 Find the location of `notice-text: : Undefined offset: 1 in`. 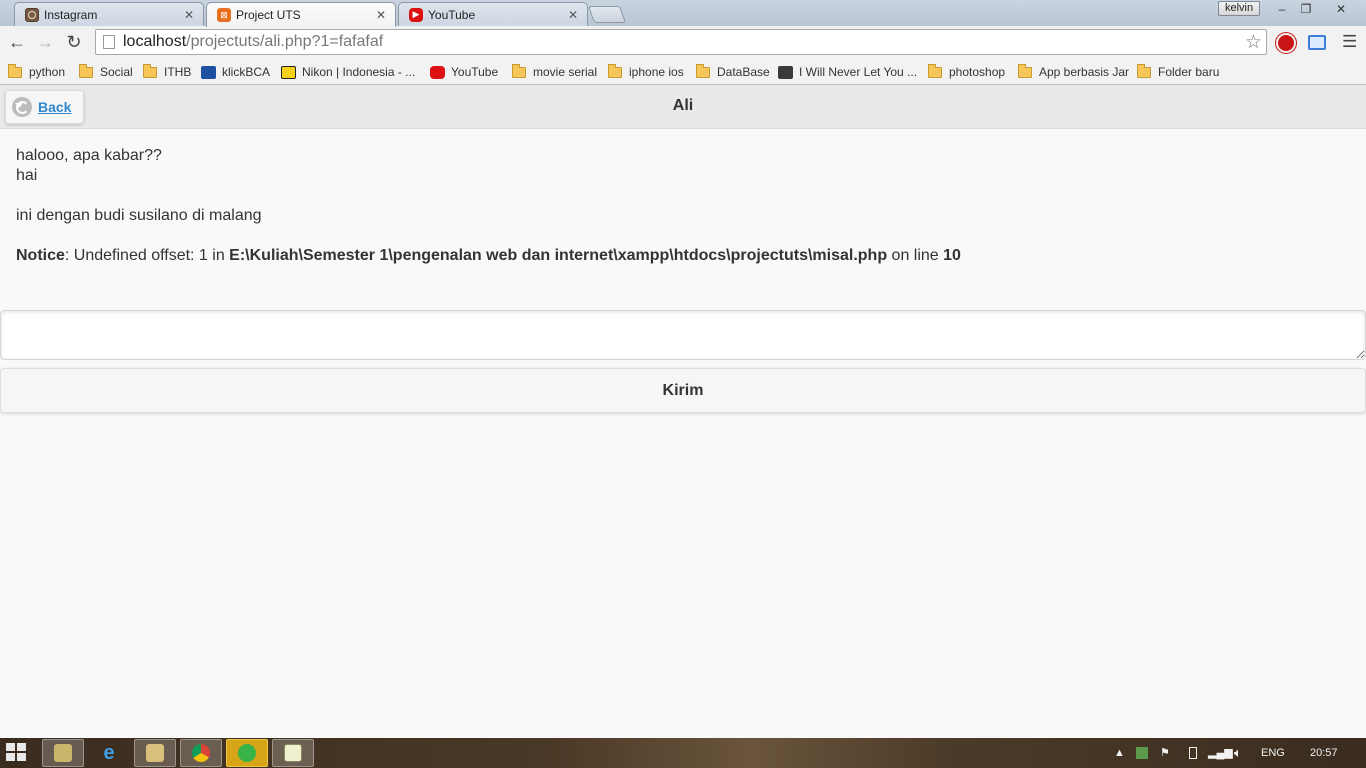

notice-text: : Undefined offset: 1 in is located at coordinates (147, 255).